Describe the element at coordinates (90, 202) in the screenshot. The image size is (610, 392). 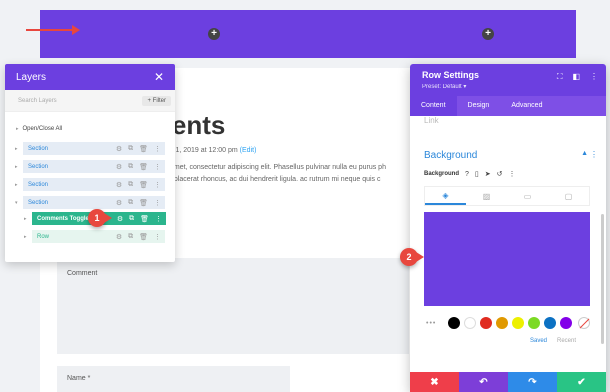
I see `layer-item-section: ▾ Section ⚙ ⧉ 🗑 ⋮` at that location.